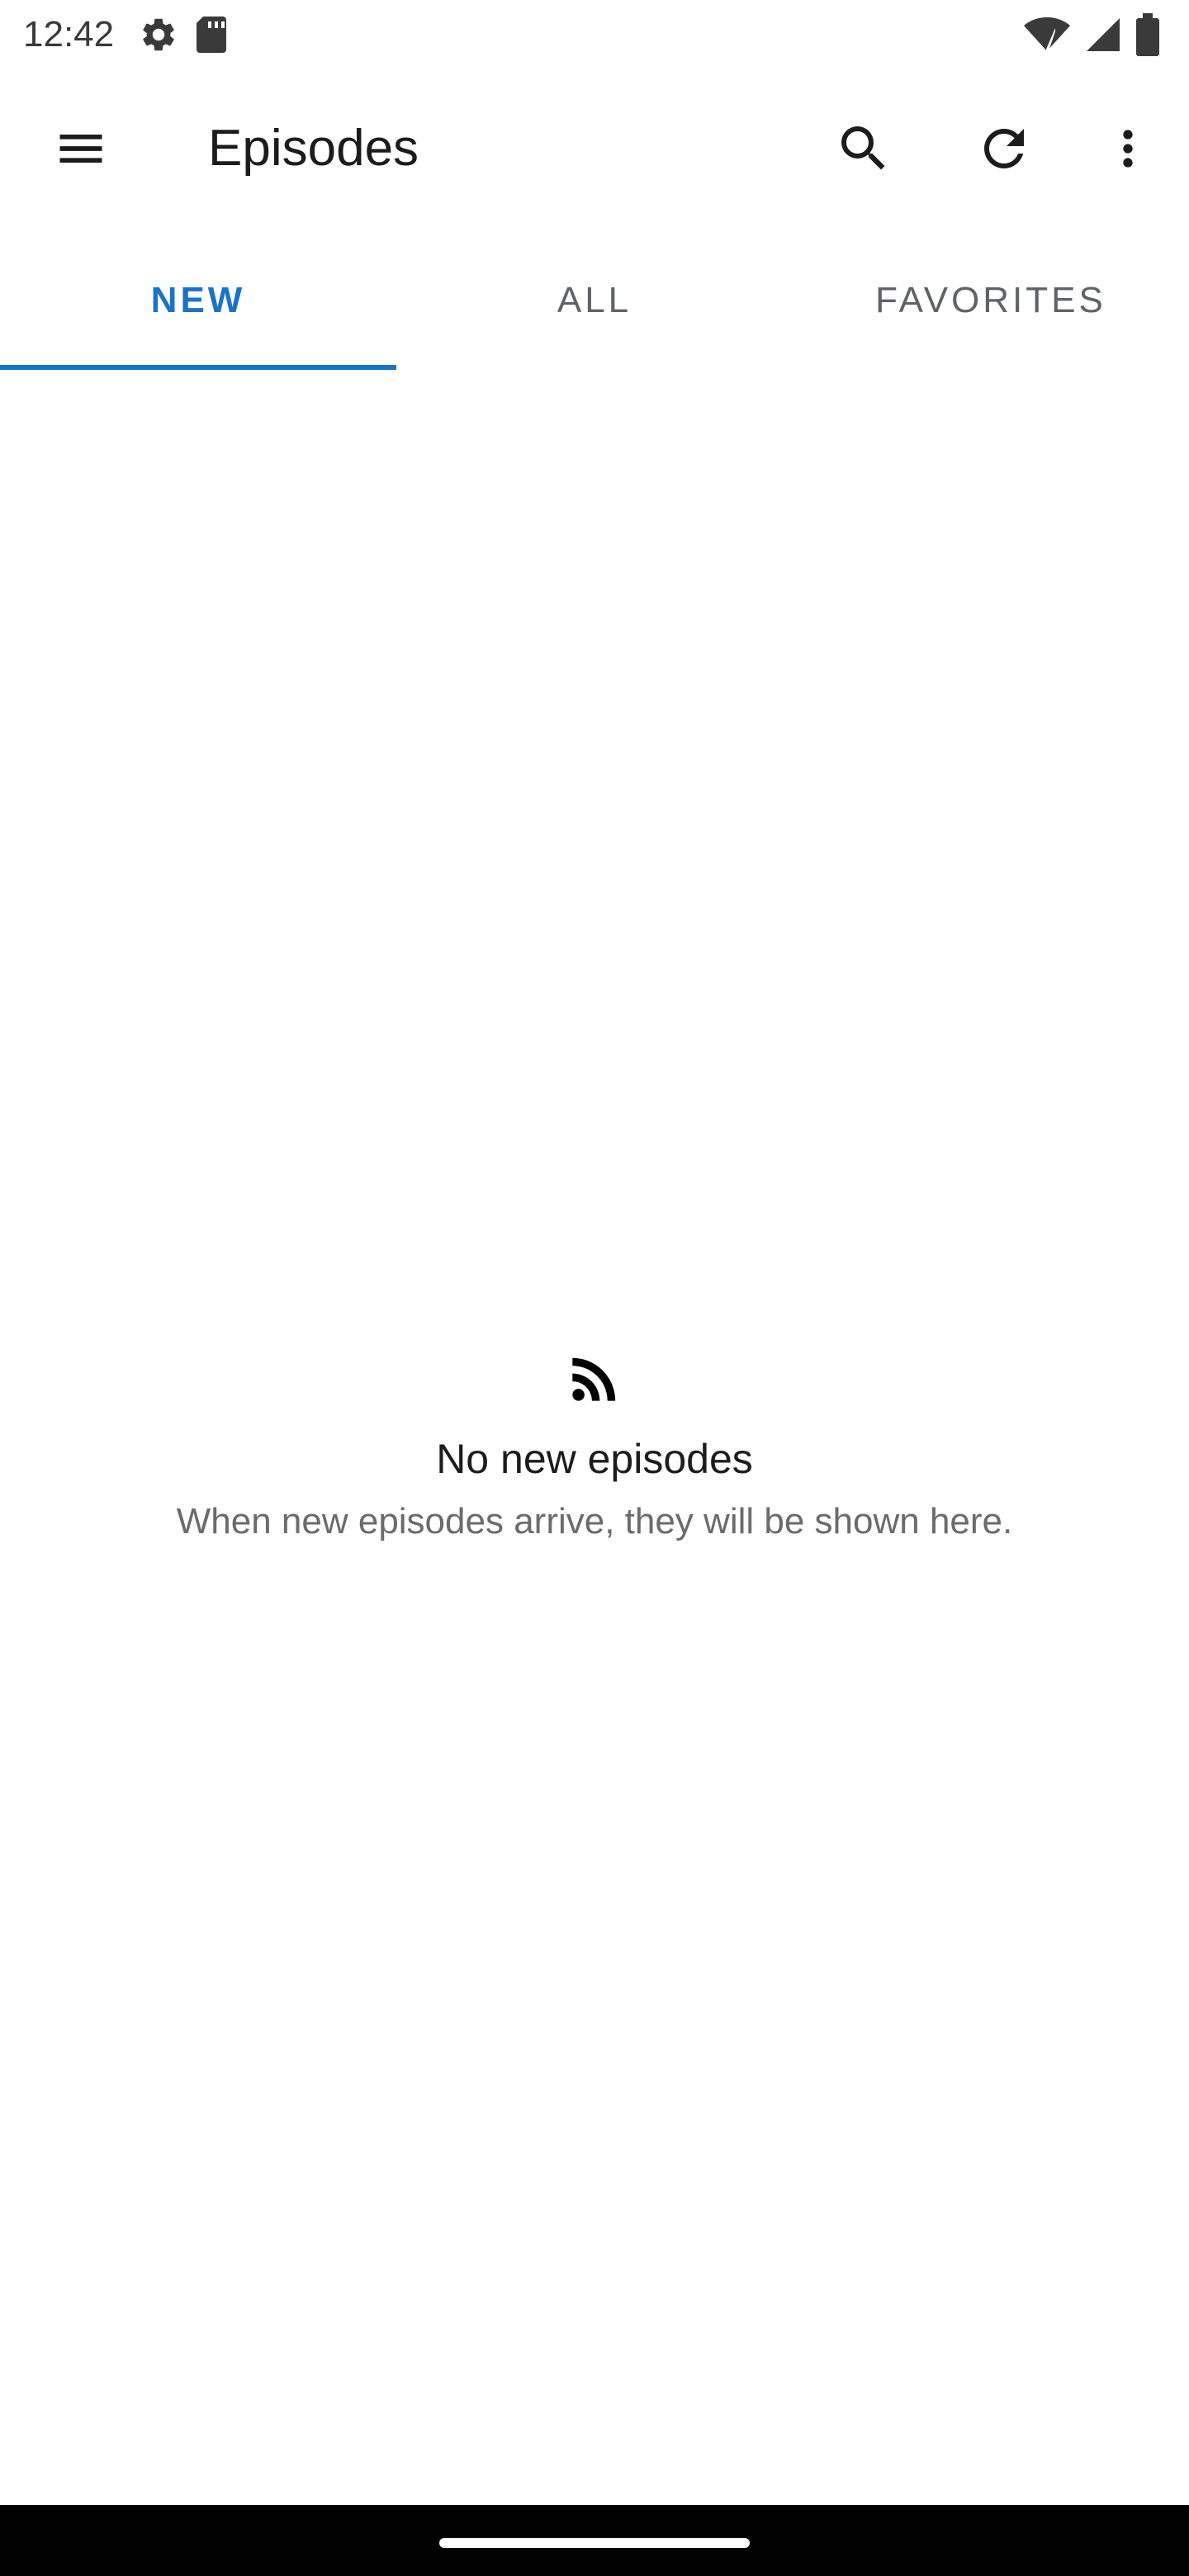  I want to click on more-vert-icon, so click(1128, 149).